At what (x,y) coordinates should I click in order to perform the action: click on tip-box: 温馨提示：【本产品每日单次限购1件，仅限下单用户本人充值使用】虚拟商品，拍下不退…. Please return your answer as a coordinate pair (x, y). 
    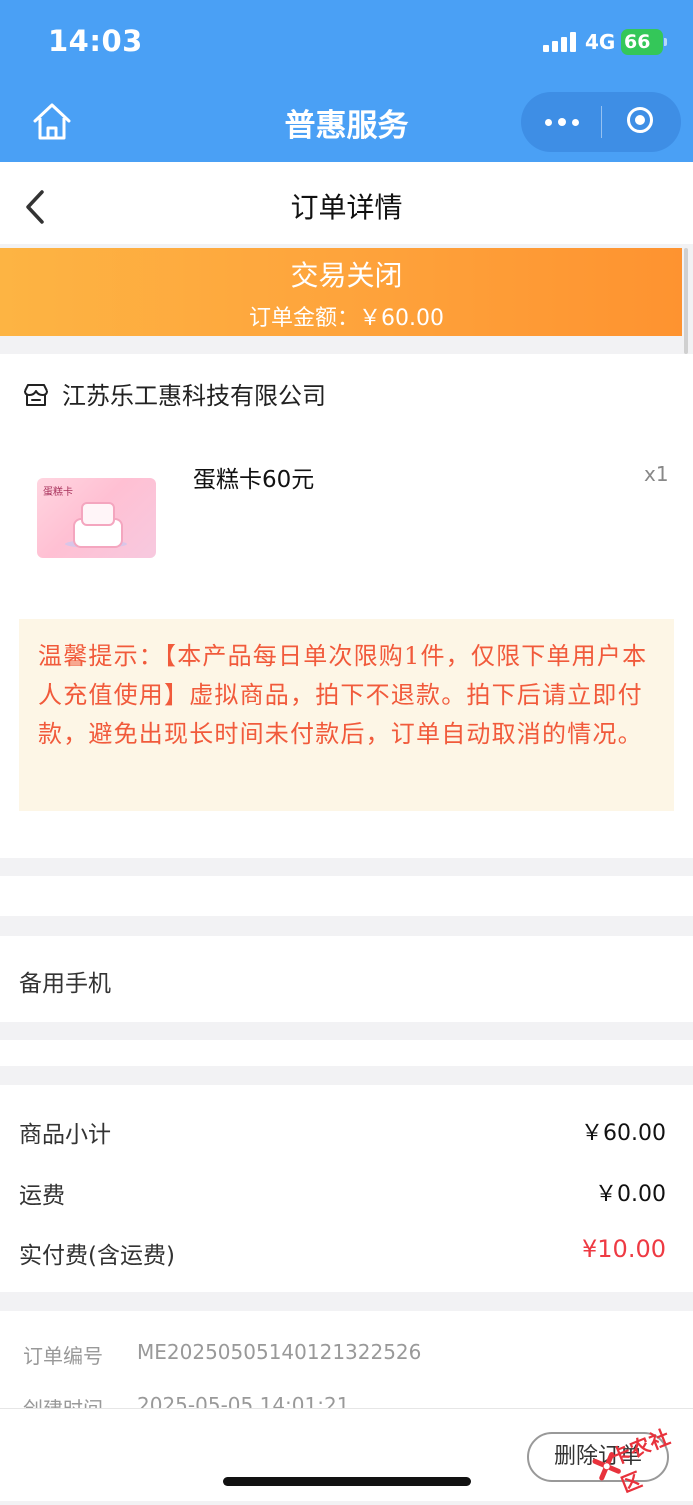
    Looking at the image, I should click on (346, 715).